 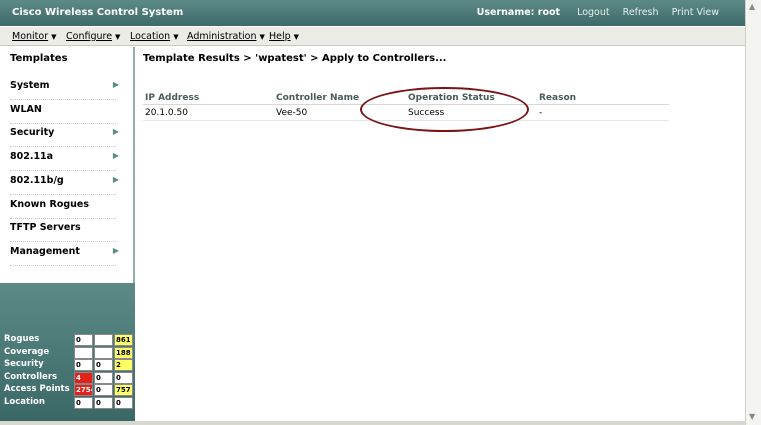 What do you see at coordinates (45, 227) in the screenshot?
I see `sidebar-item-label: TFTP Servers` at bounding box center [45, 227].